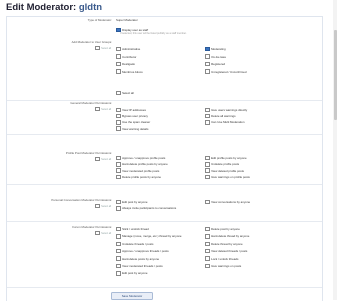  What do you see at coordinates (131, 110) in the screenshot?
I see `general-option: View IP addresses` at bounding box center [131, 110].